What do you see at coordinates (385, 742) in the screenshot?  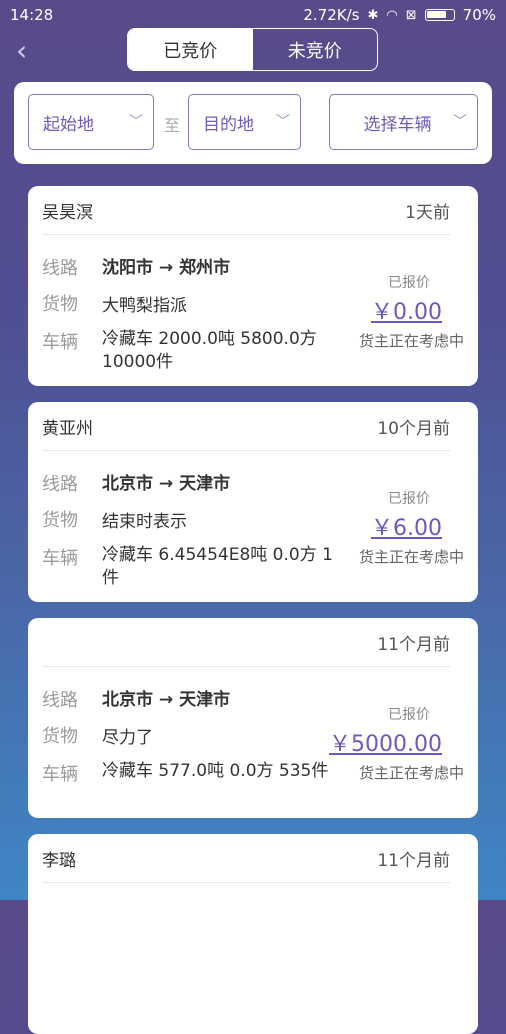 I see `bid-price: ￥5000.00` at bounding box center [385, 742].